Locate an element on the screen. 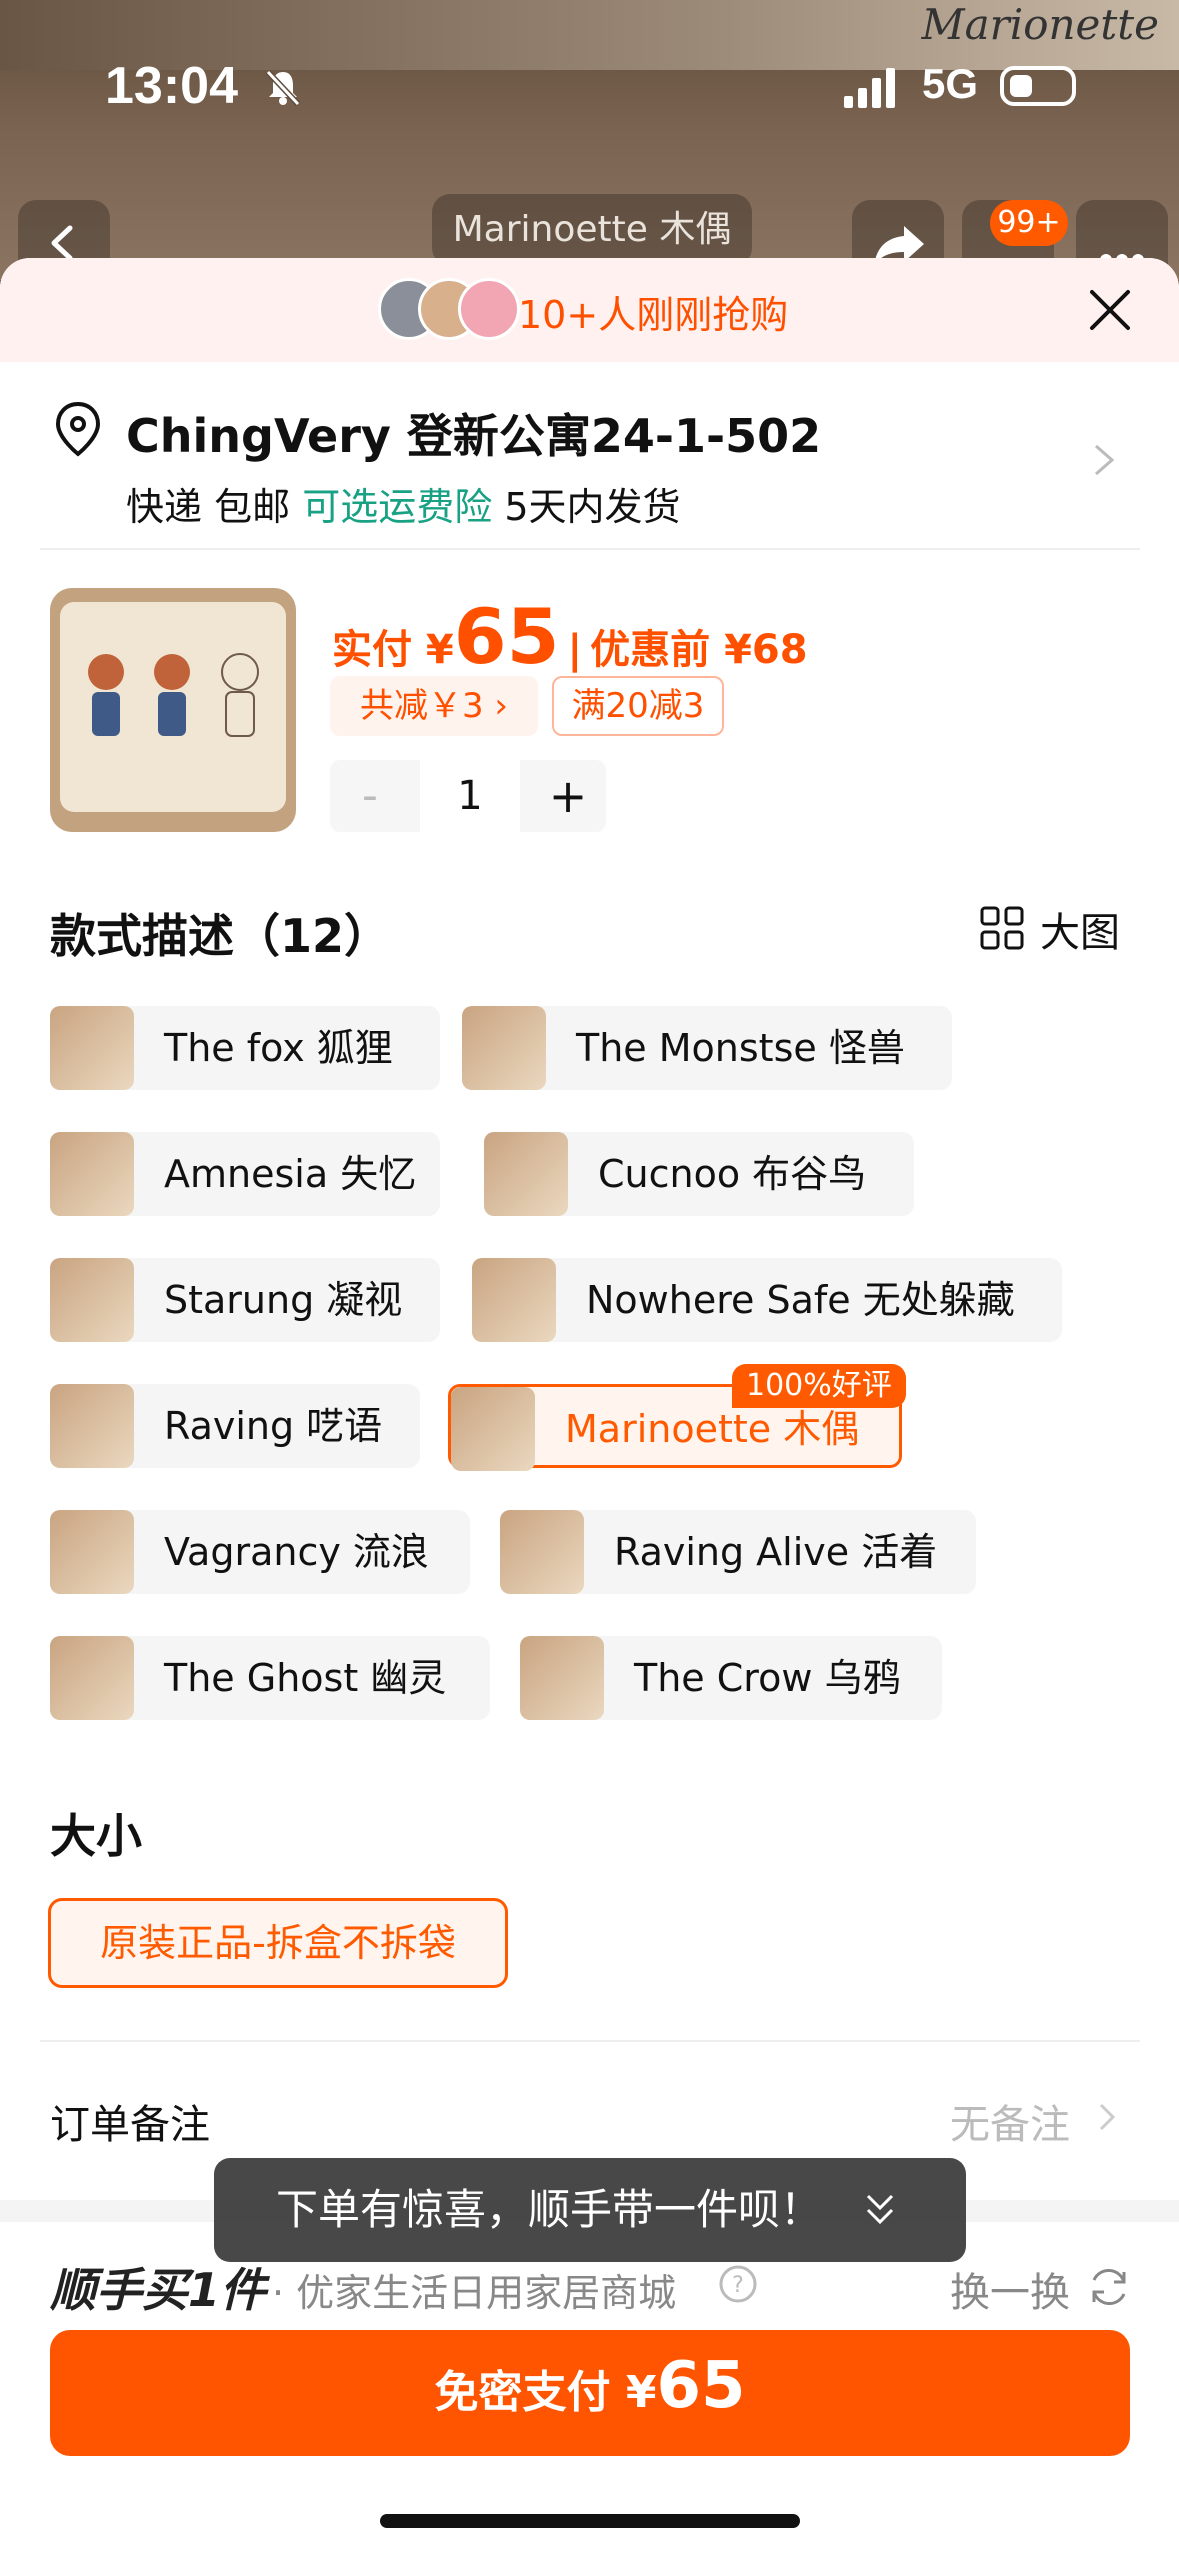 The width and height of the screenshot is (1179, 2556). style-option: The Crow 乌鸦 is located at coordinates (731, 1678).